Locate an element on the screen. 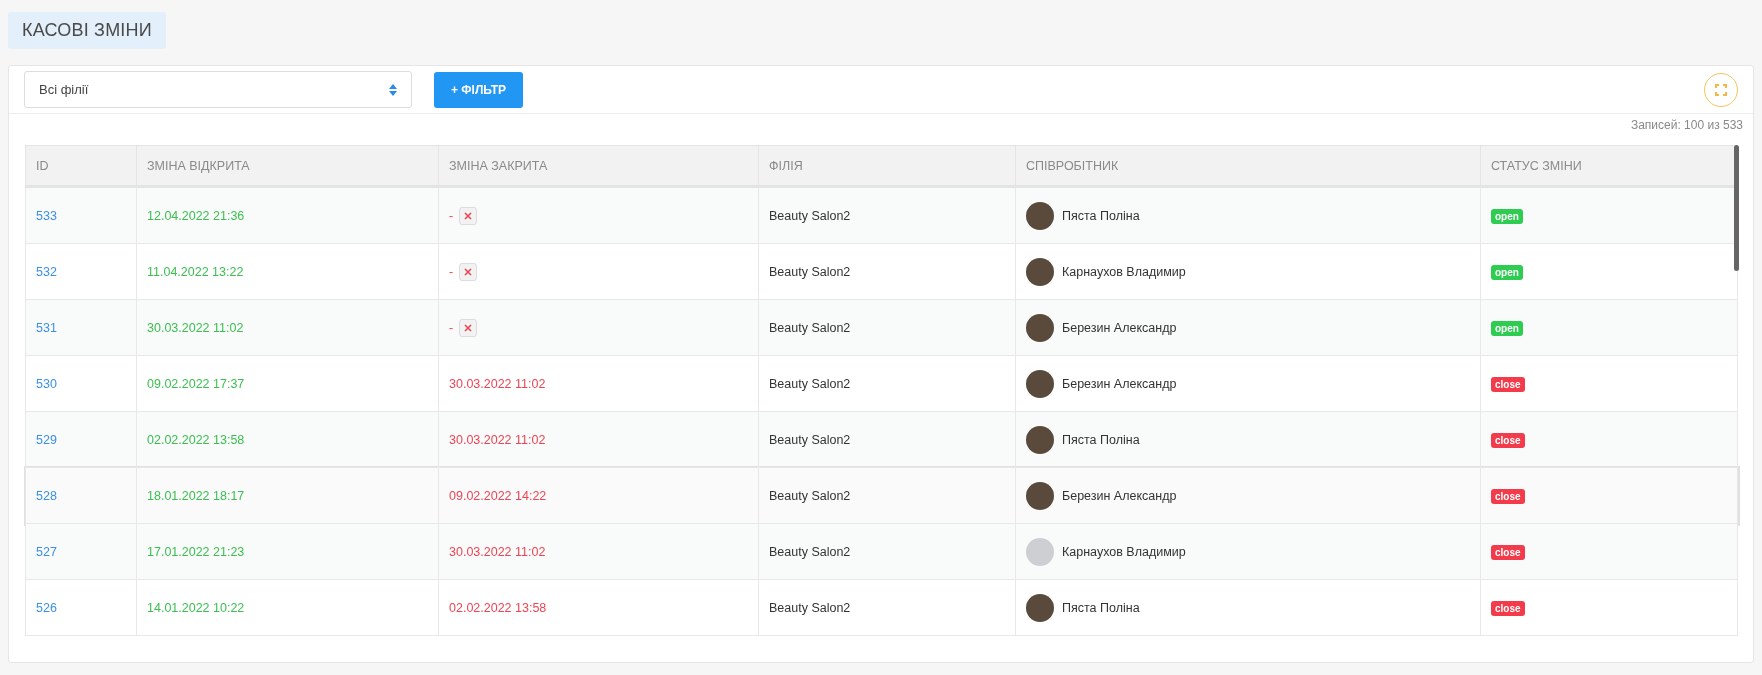 The image size is (1762, 675). column-header: СПІВРОБІТНИК is located at coordinates (1248, 166).